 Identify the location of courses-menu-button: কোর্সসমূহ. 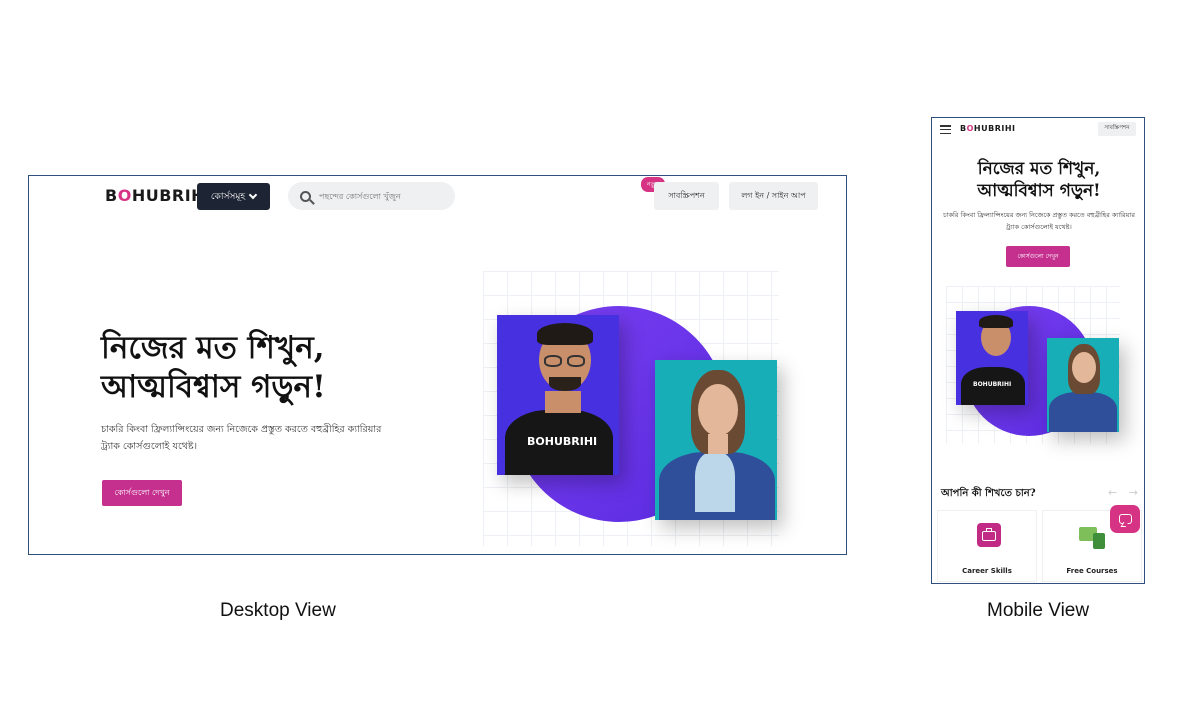
(233, 196).